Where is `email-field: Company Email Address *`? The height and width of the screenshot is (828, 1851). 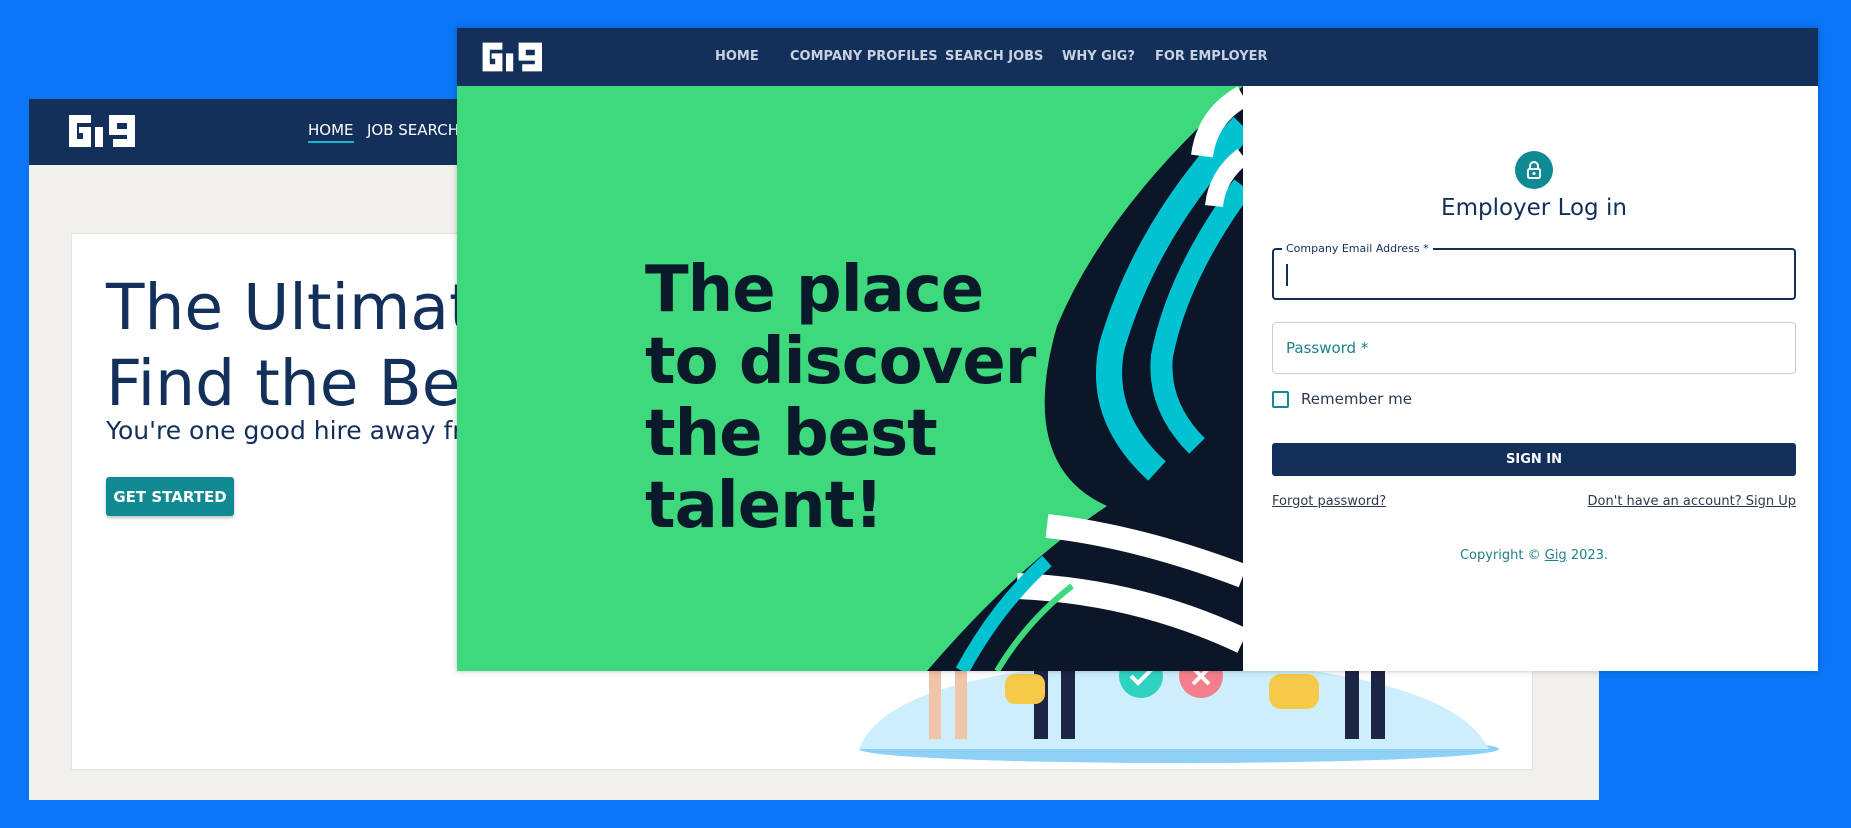 email-field: Company Email Address * is located at coordinates (1534, 271).